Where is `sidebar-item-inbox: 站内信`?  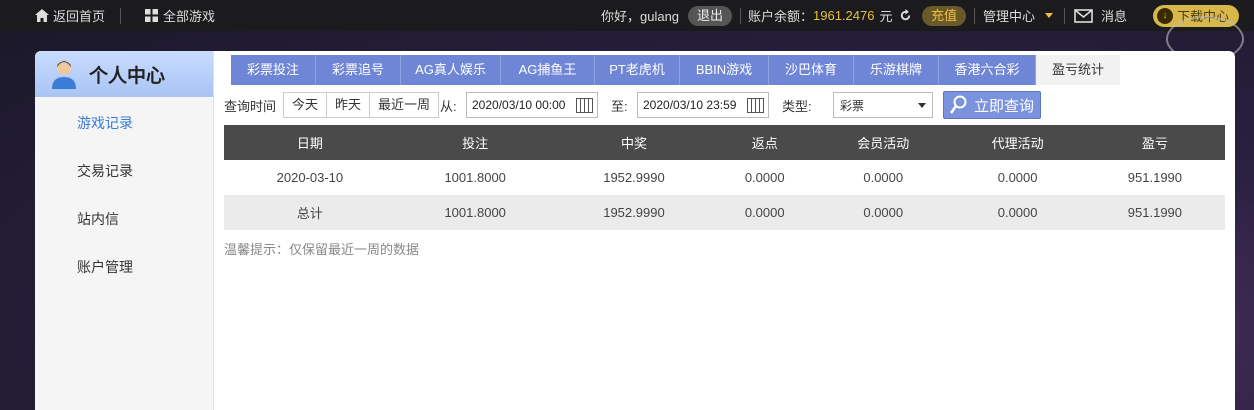
sidebar-item-inbox: 站内信 is located at coordinates (98, 219).